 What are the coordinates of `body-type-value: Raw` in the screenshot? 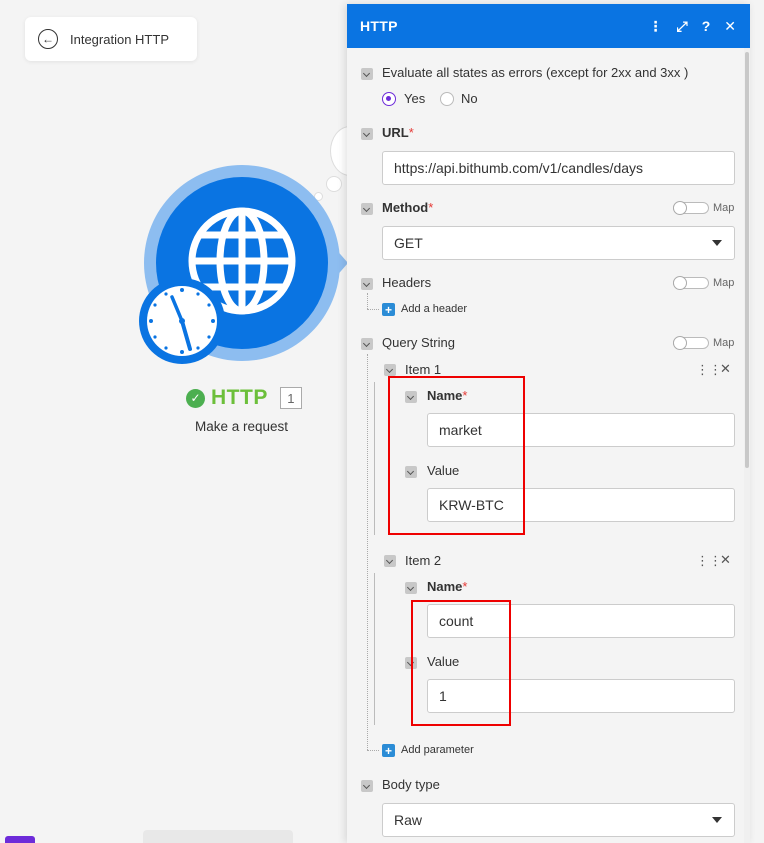 It's located at (408, 820).